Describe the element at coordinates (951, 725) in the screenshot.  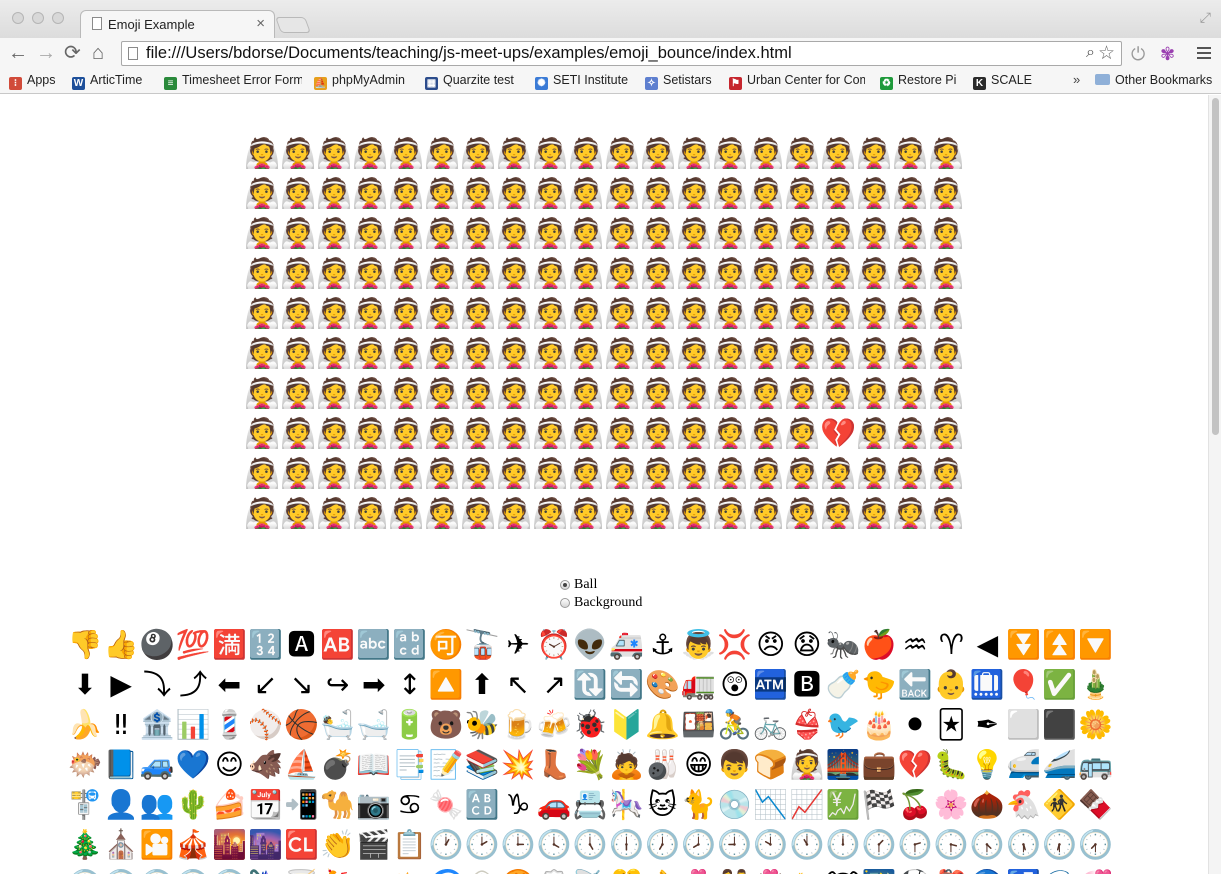
I see `palette-emoji-option: 🃏` at that location.